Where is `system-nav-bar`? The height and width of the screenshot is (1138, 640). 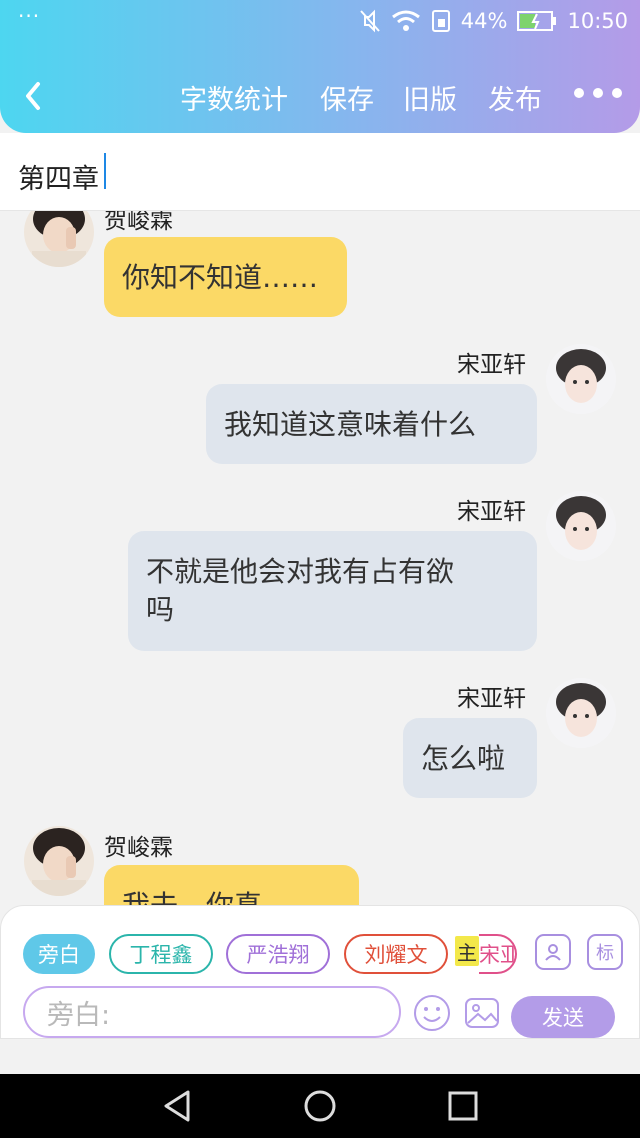
system-nav-bar is located at coordinates (320, 1106).